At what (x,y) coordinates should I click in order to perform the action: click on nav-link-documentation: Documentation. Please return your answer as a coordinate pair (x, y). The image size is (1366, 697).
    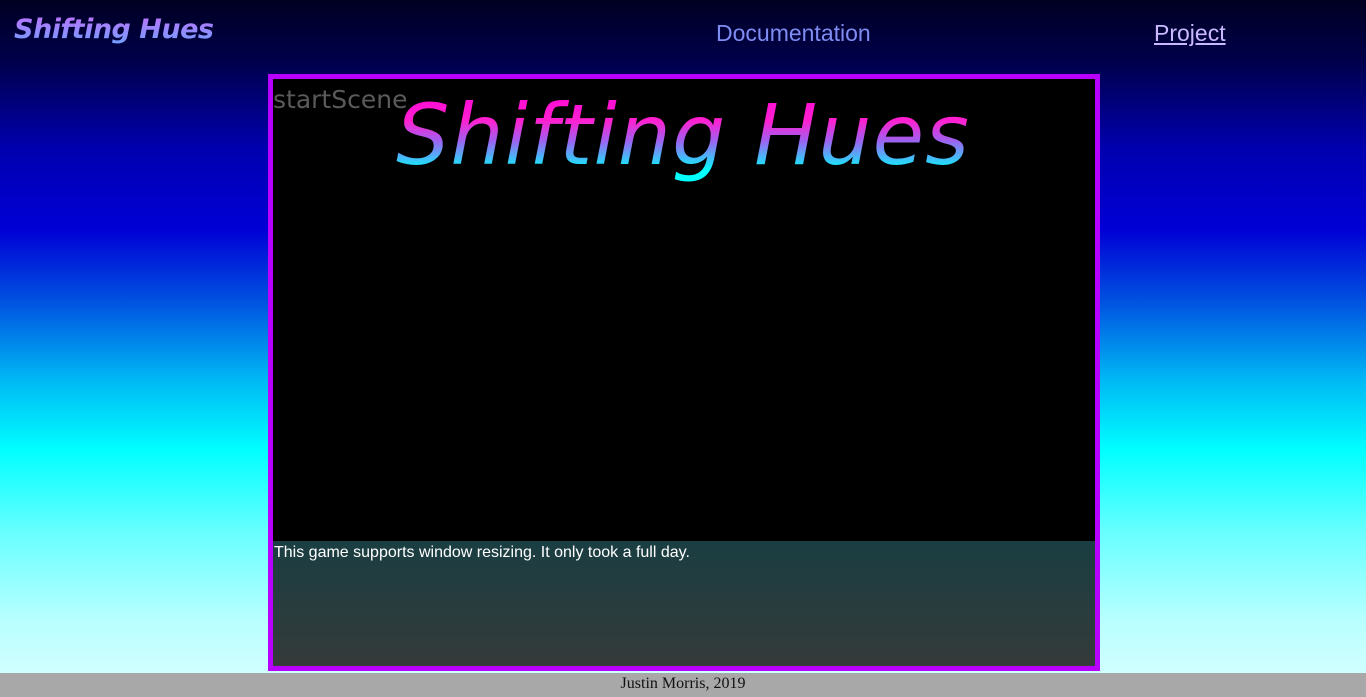
    Looking at the image, I should click on (793, 33).